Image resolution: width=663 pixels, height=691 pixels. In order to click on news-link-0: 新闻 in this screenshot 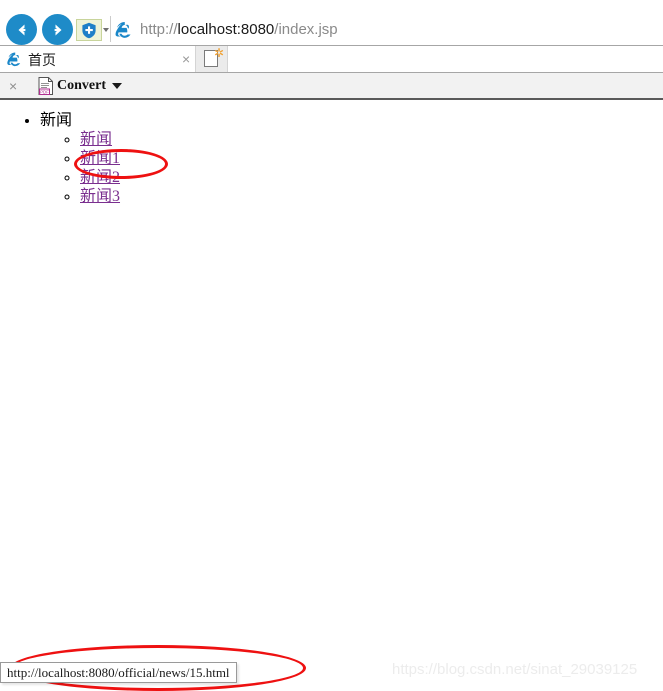, I will do `click(96, 139)`.